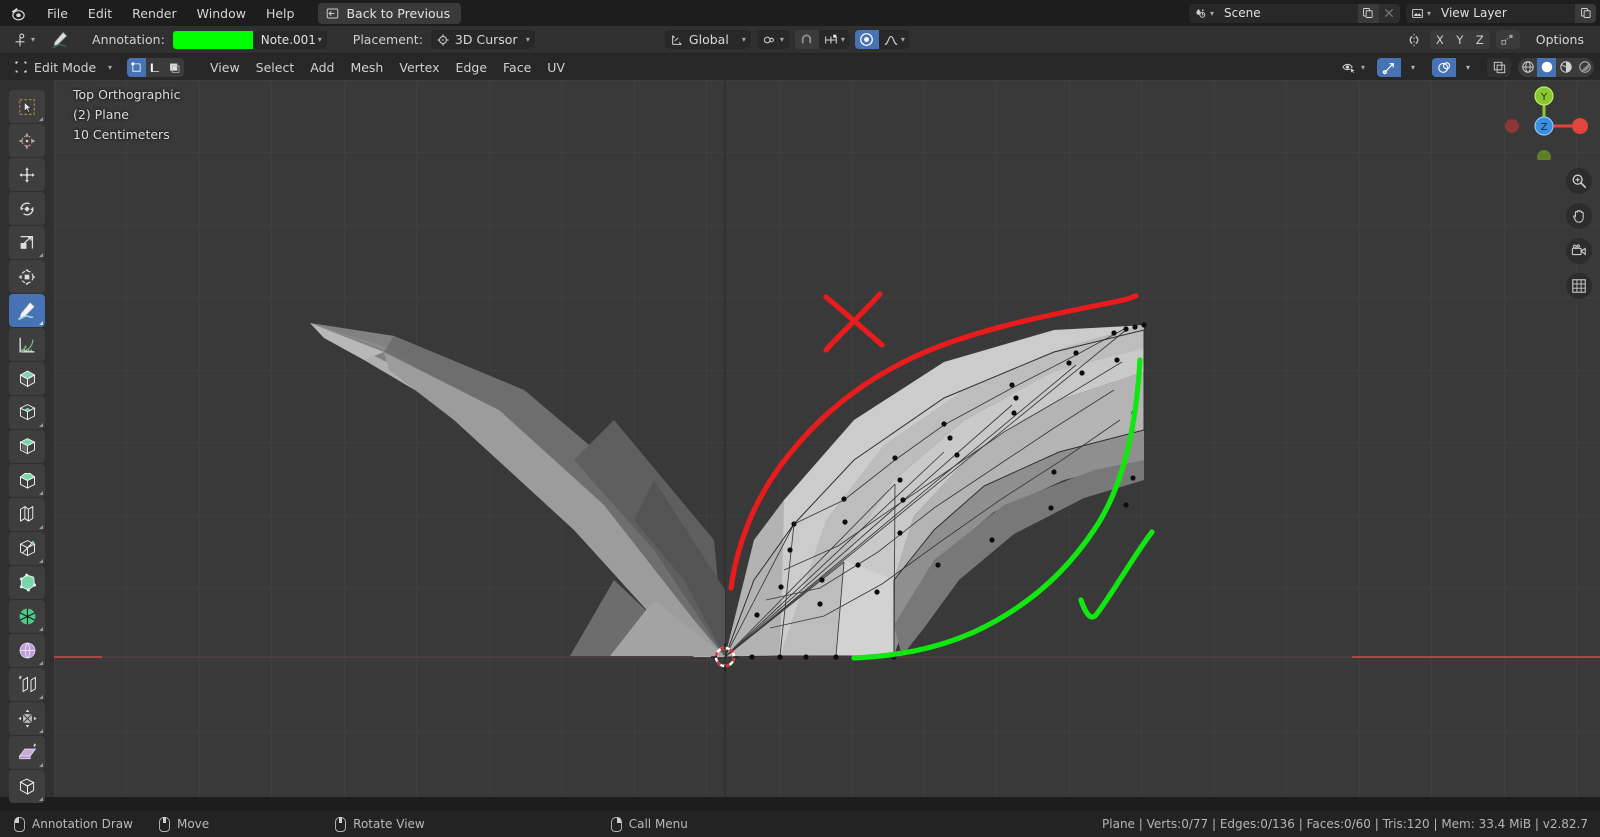 The image size is (1600, 837). Describe the element at coordinates (1444, 67) in the screenshot. I see `overlays-toggle` at that location.